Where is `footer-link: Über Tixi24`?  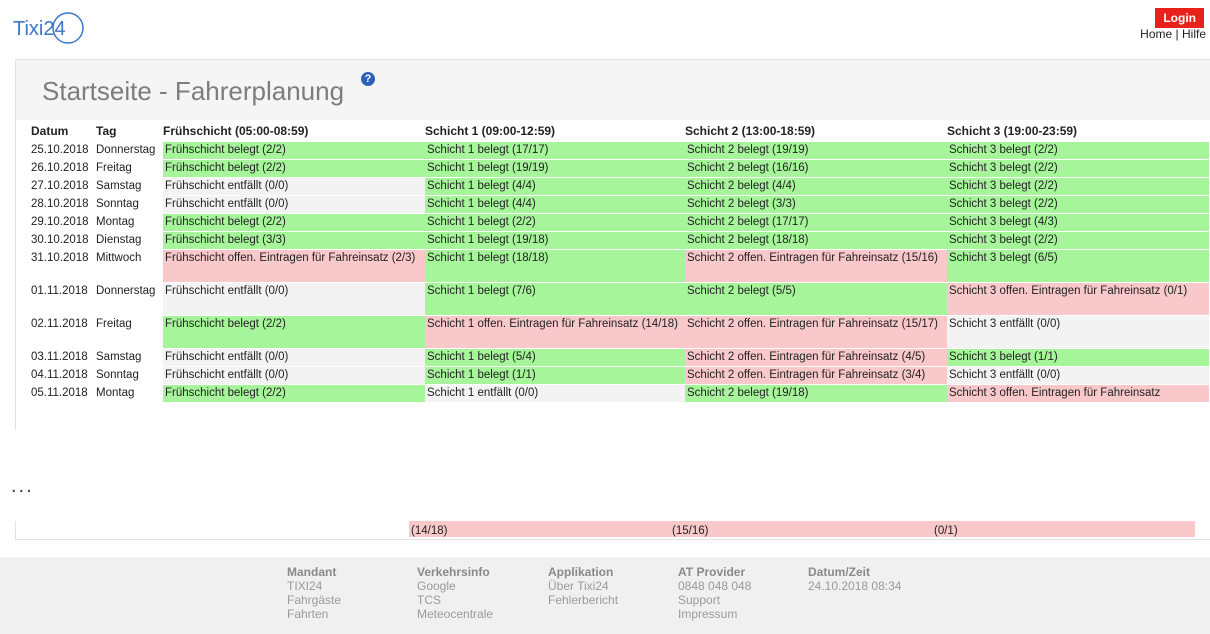
footer-link: Über Tixi24 is located at coordinates (583, 586).